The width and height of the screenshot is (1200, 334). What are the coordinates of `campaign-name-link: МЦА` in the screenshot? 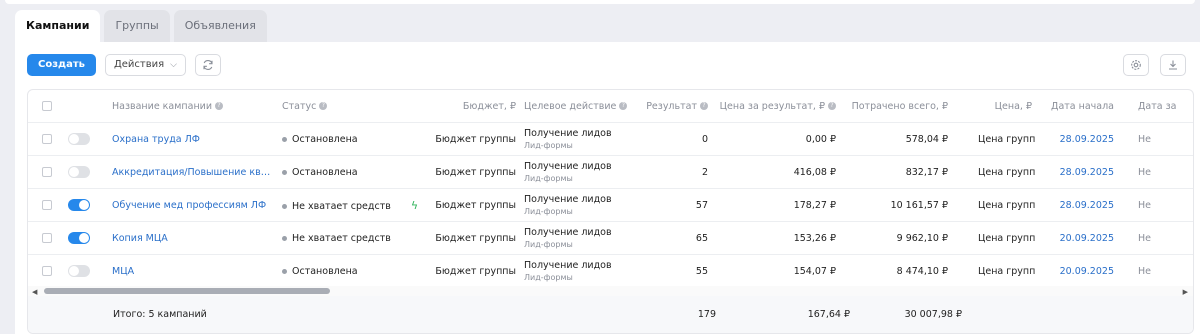 It's located at (193, 271).